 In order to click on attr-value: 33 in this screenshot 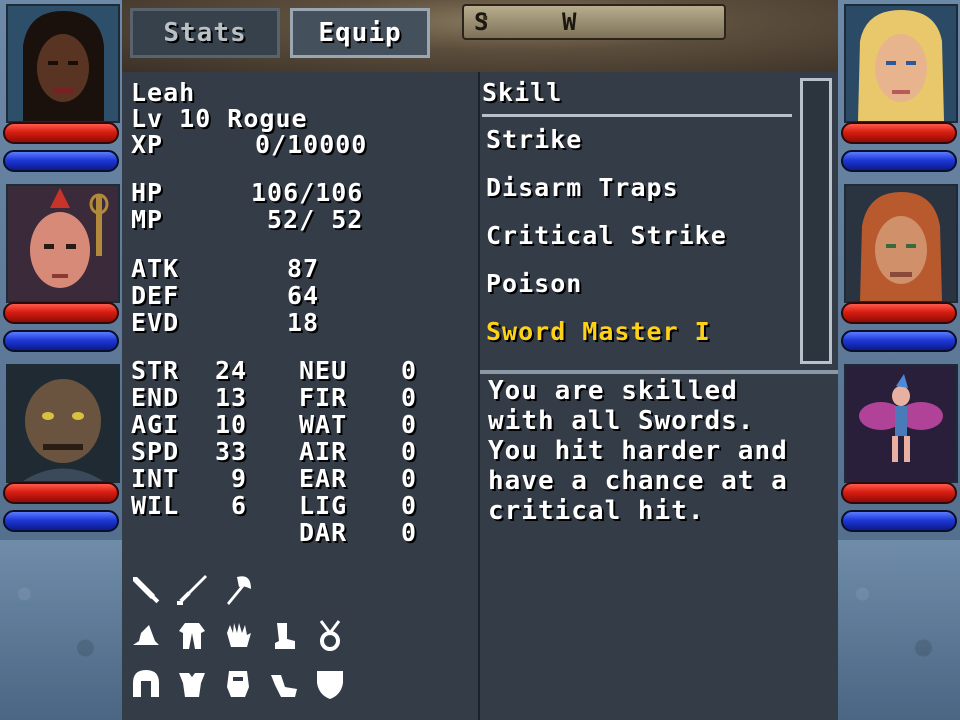, I will do `click(231, 451)`.